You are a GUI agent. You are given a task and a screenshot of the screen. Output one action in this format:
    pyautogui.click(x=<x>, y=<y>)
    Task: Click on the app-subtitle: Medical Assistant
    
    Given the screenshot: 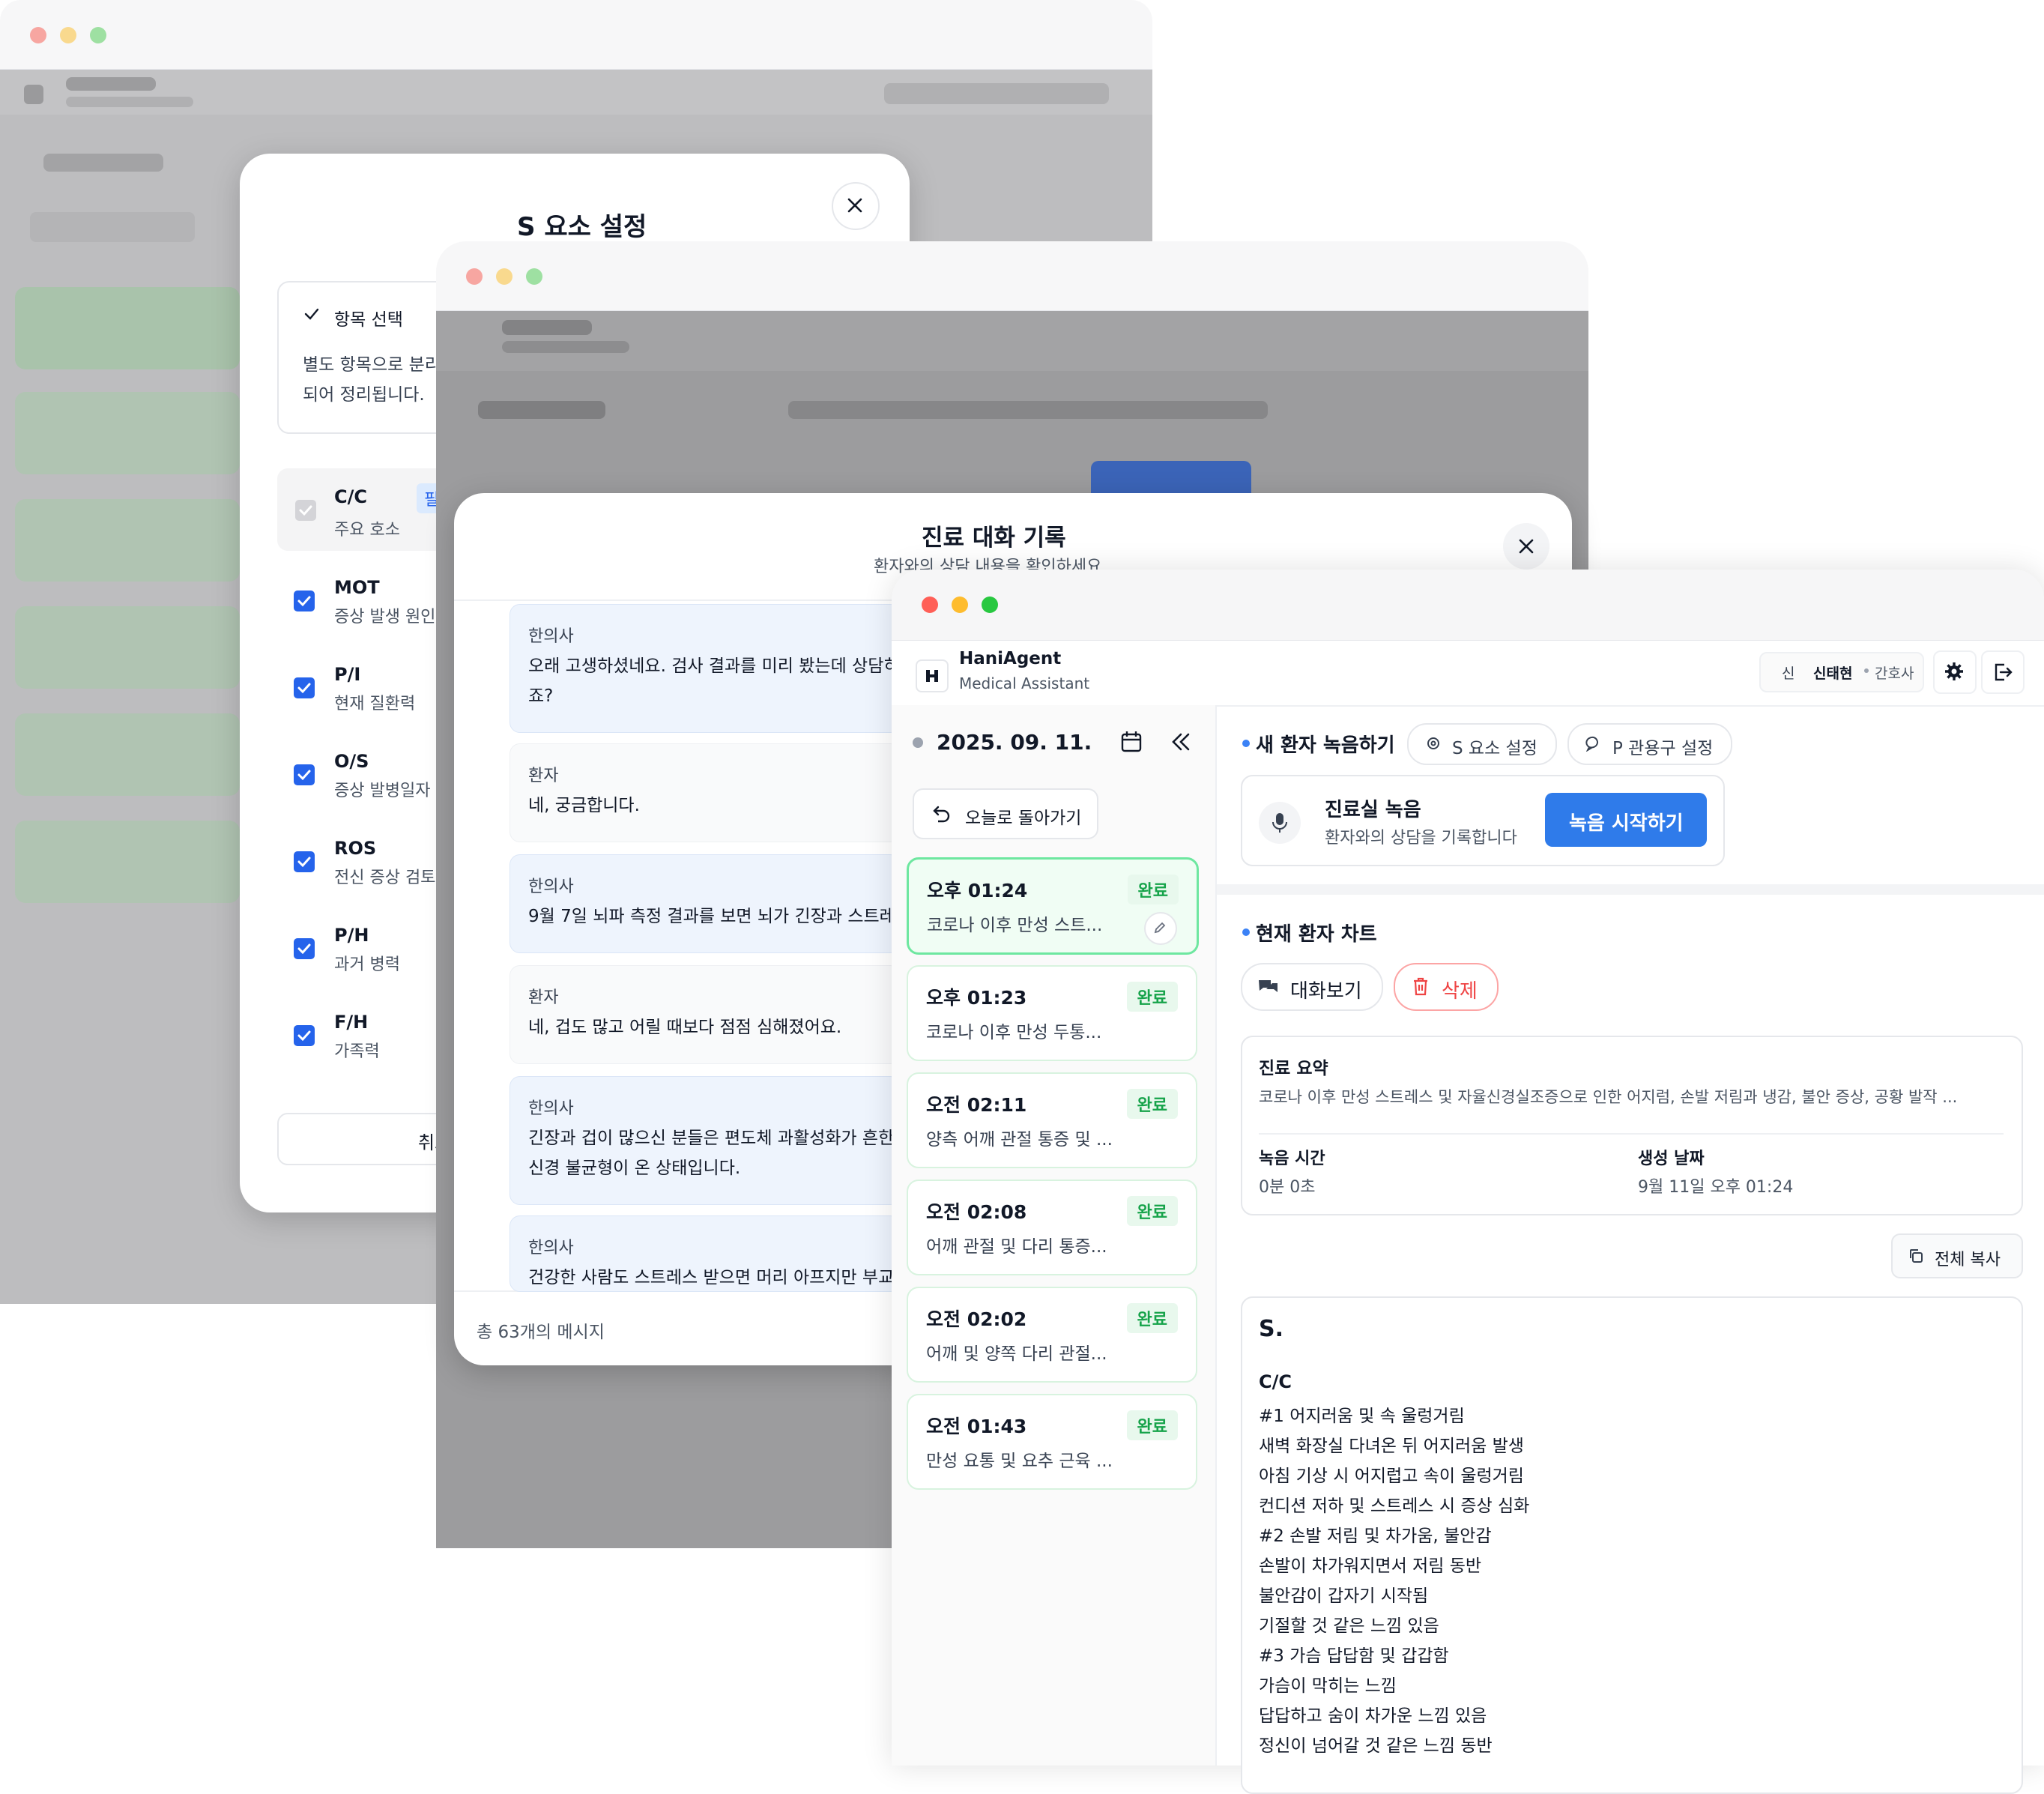 What is the action you would take?
    pyautogui.click(x=1024, y=683)
    